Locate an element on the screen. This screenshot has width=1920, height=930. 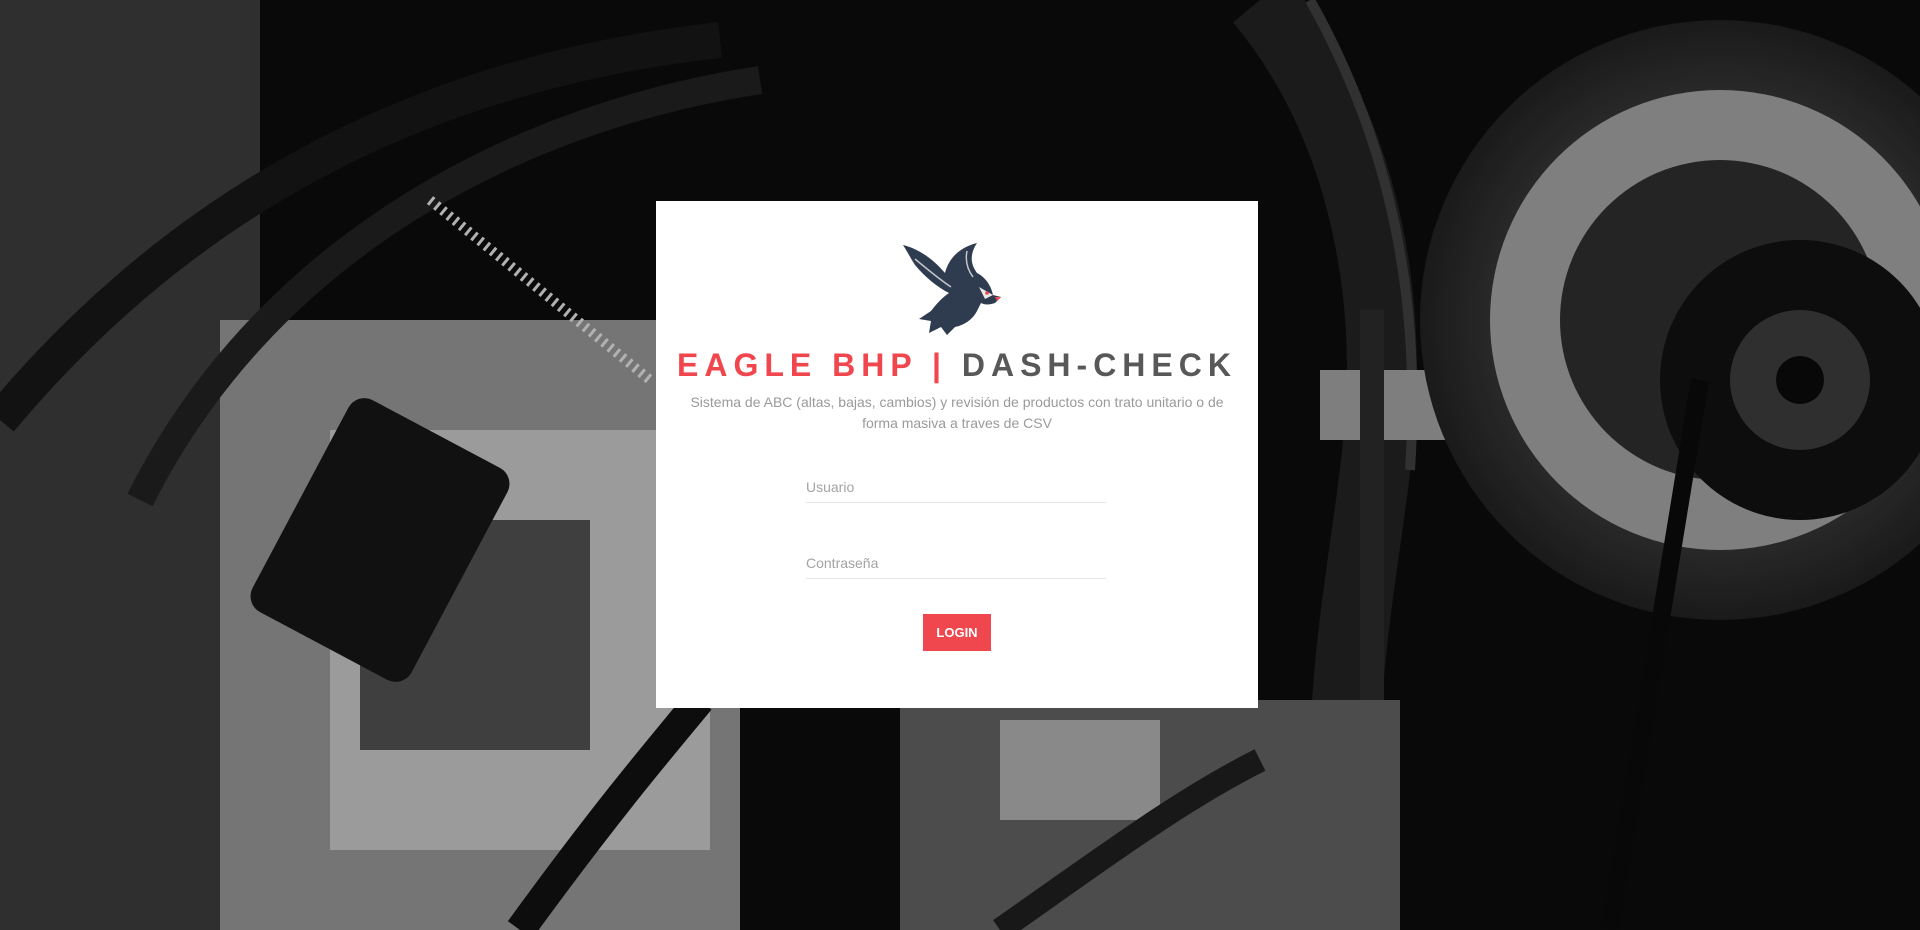
username-input is located at coordinates (956, 487).